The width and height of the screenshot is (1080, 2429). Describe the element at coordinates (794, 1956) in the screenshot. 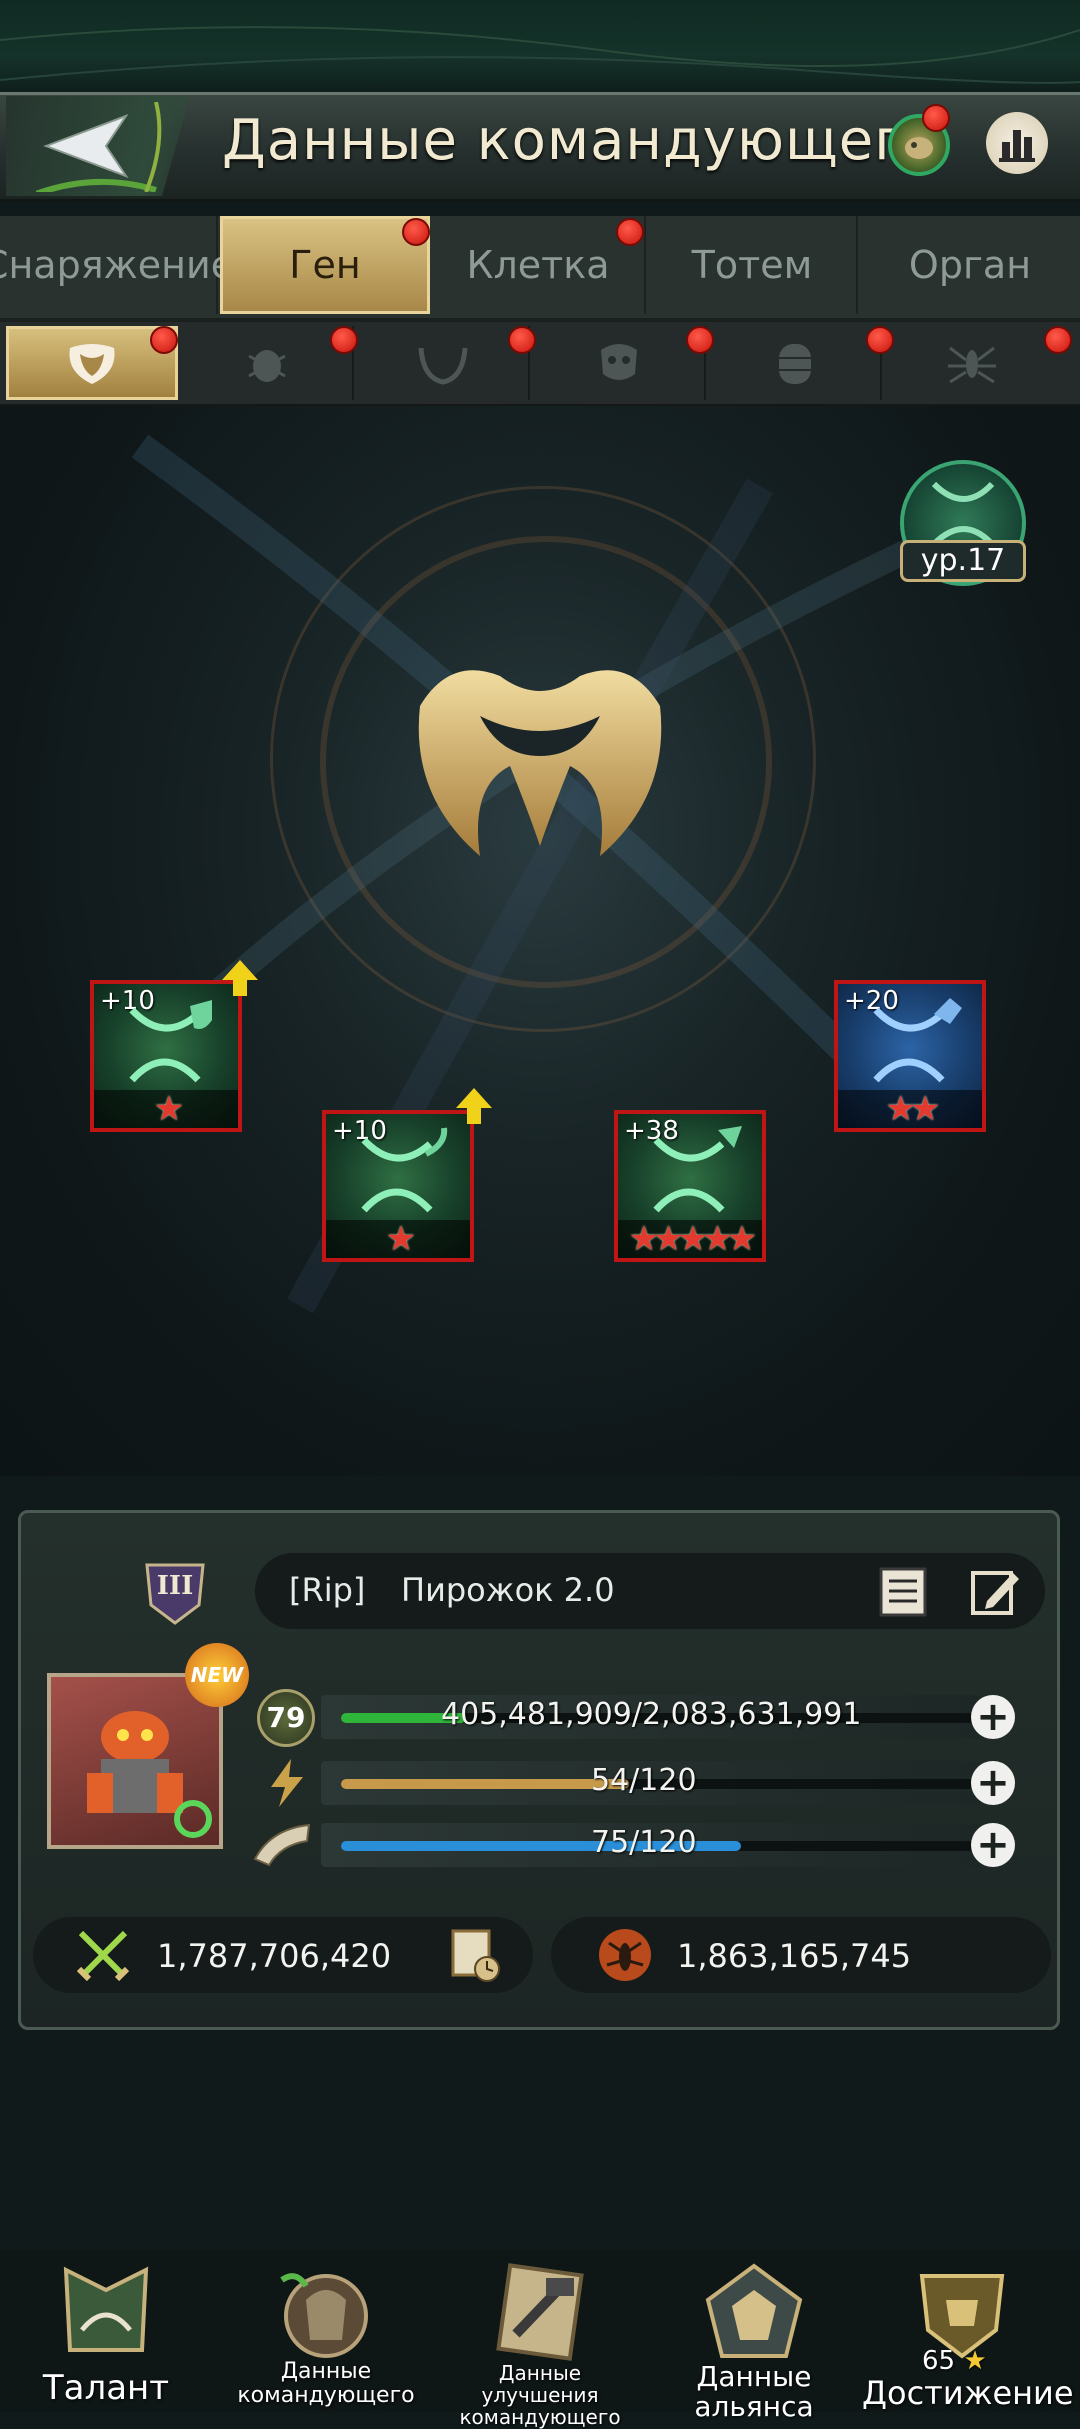

I see `kills-value: 1,863,165,745` at that location.